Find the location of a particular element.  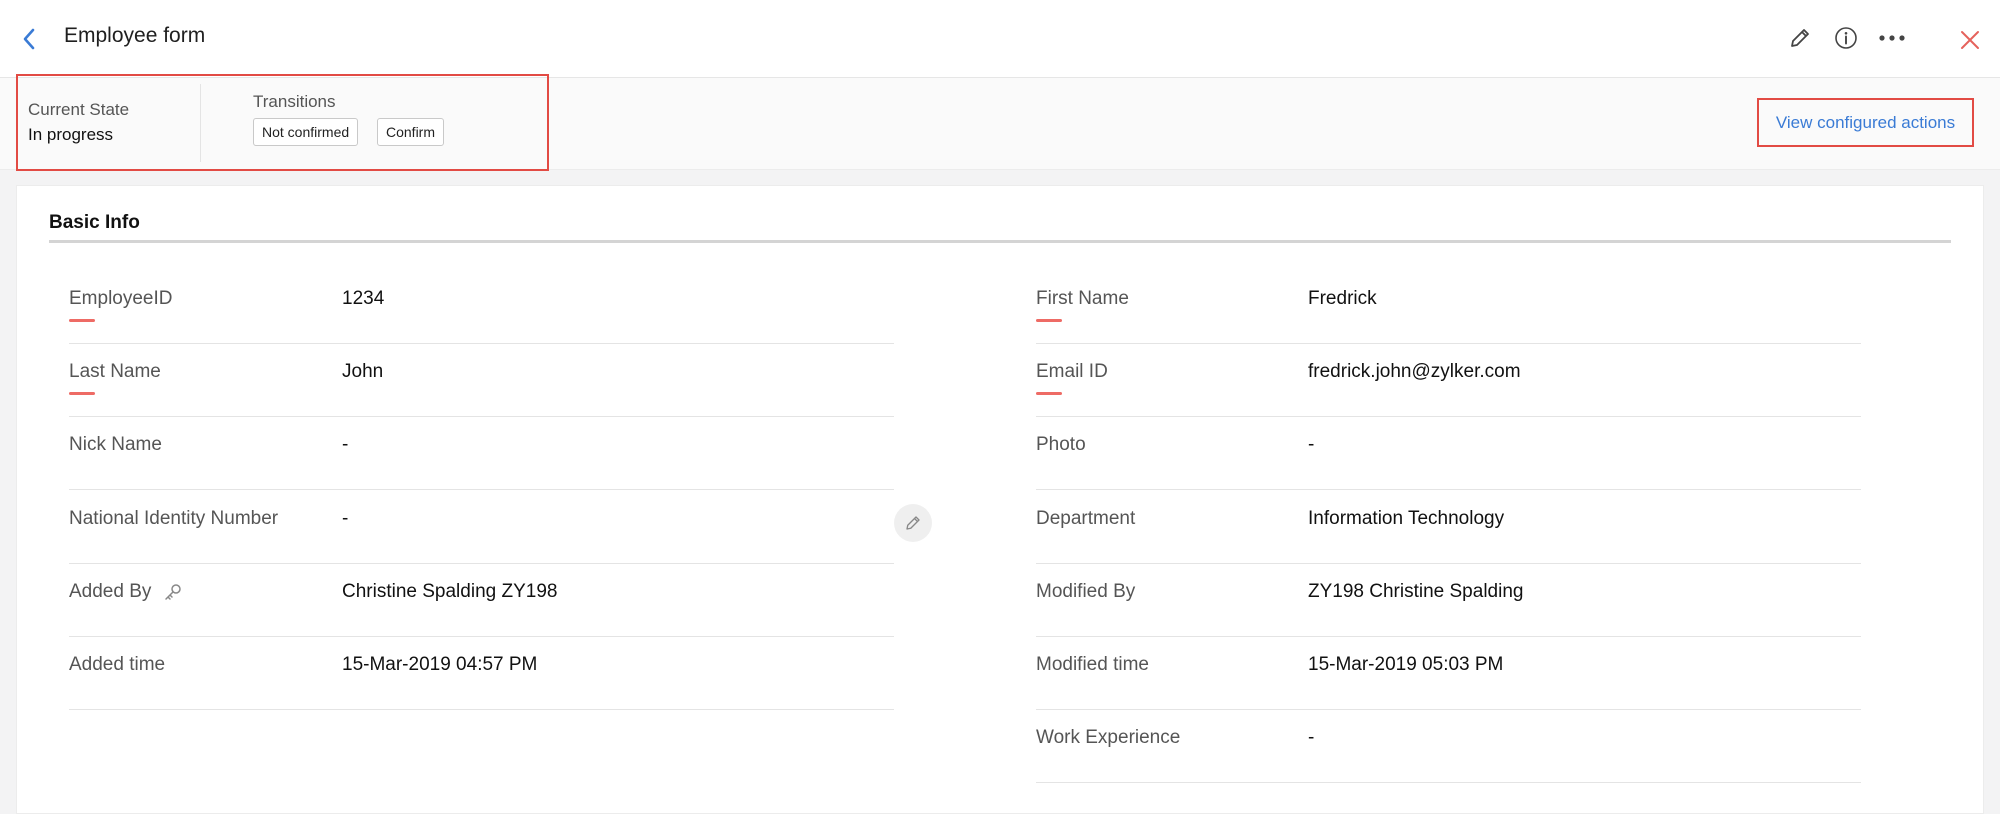

state-divider is located at coordinates (200, 123).